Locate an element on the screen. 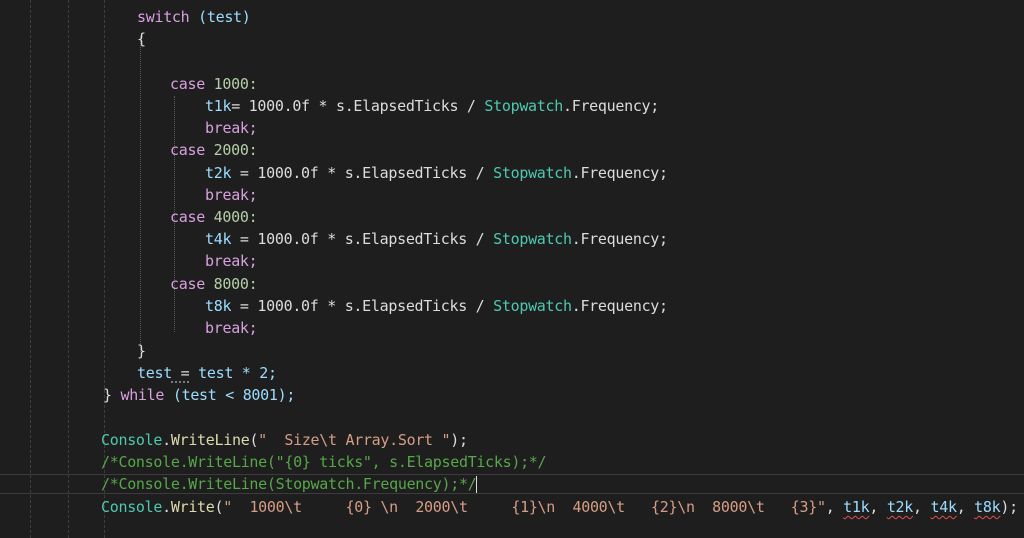  code-text: 1000: is located at coordinates (231, 84).